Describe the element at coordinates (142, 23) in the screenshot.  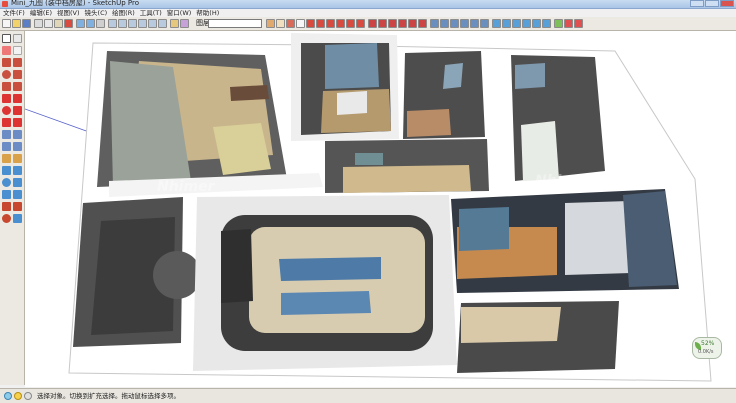
I see `right-view-icon` at that location.